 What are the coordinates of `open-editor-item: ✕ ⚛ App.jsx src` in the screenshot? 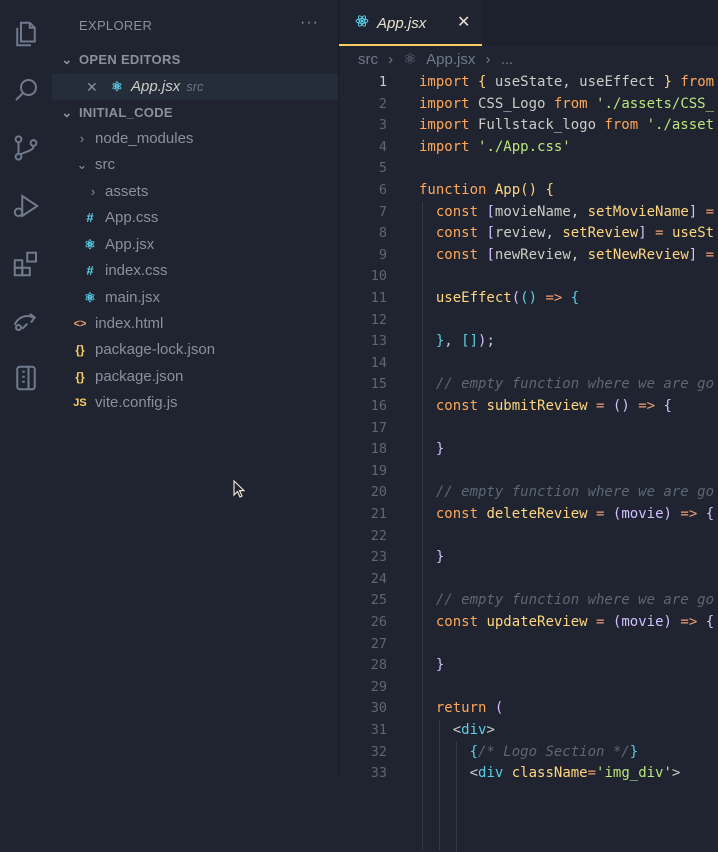 It's located at (195, 87).